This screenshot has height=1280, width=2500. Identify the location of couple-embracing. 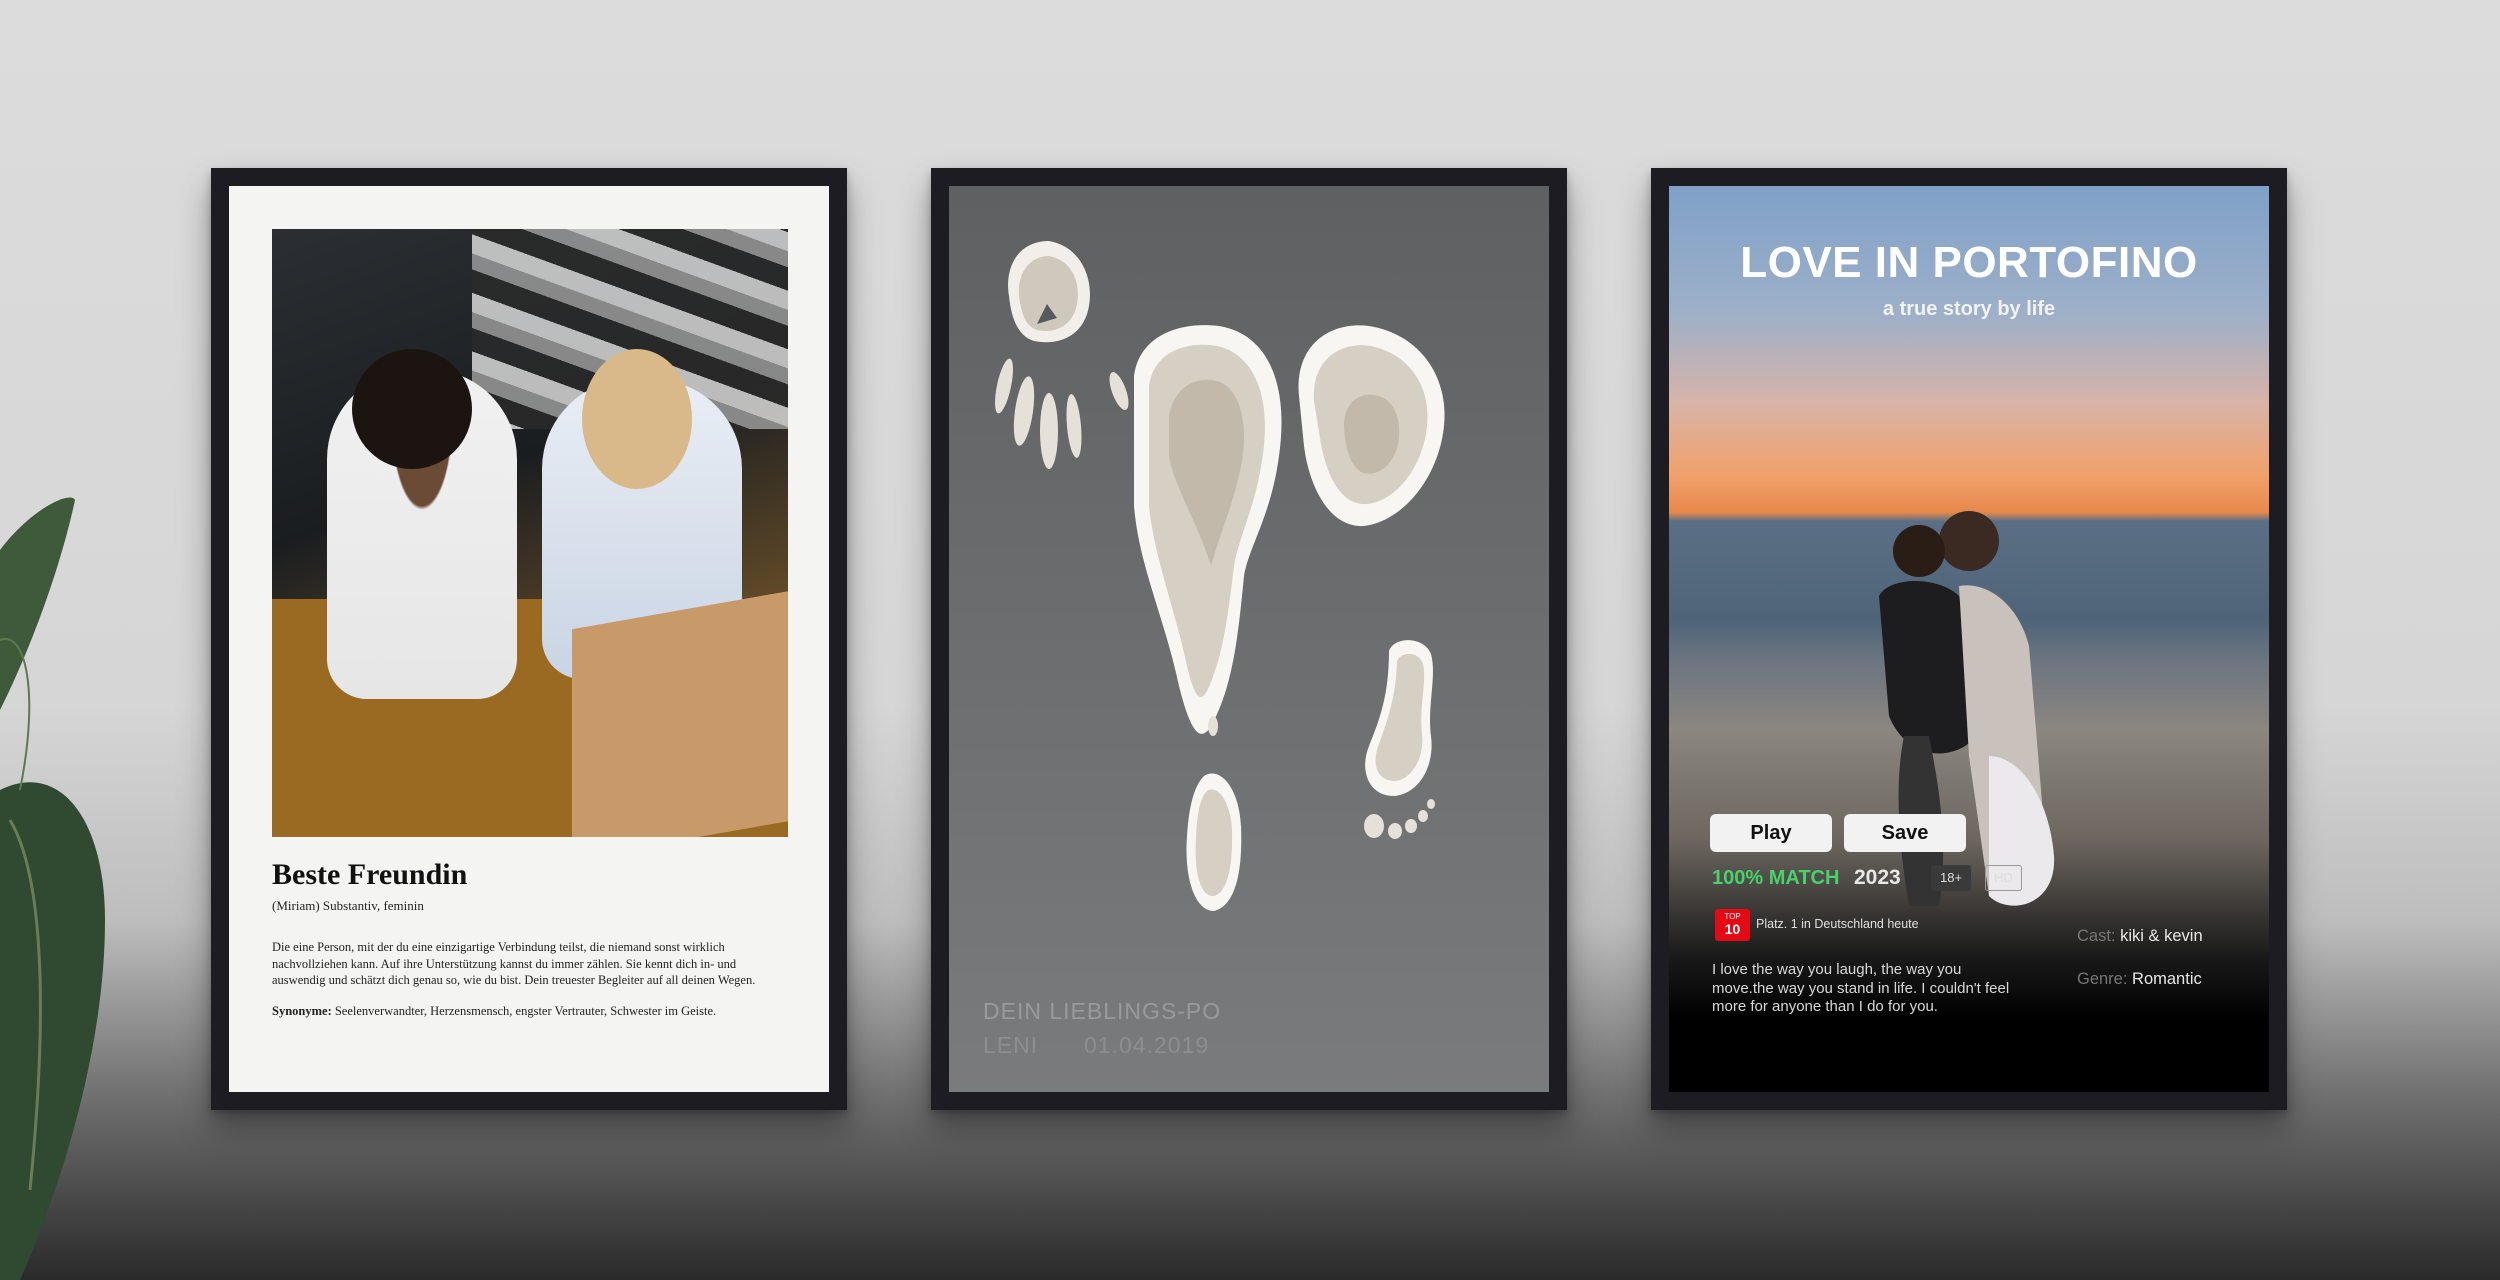
(1967, 708).